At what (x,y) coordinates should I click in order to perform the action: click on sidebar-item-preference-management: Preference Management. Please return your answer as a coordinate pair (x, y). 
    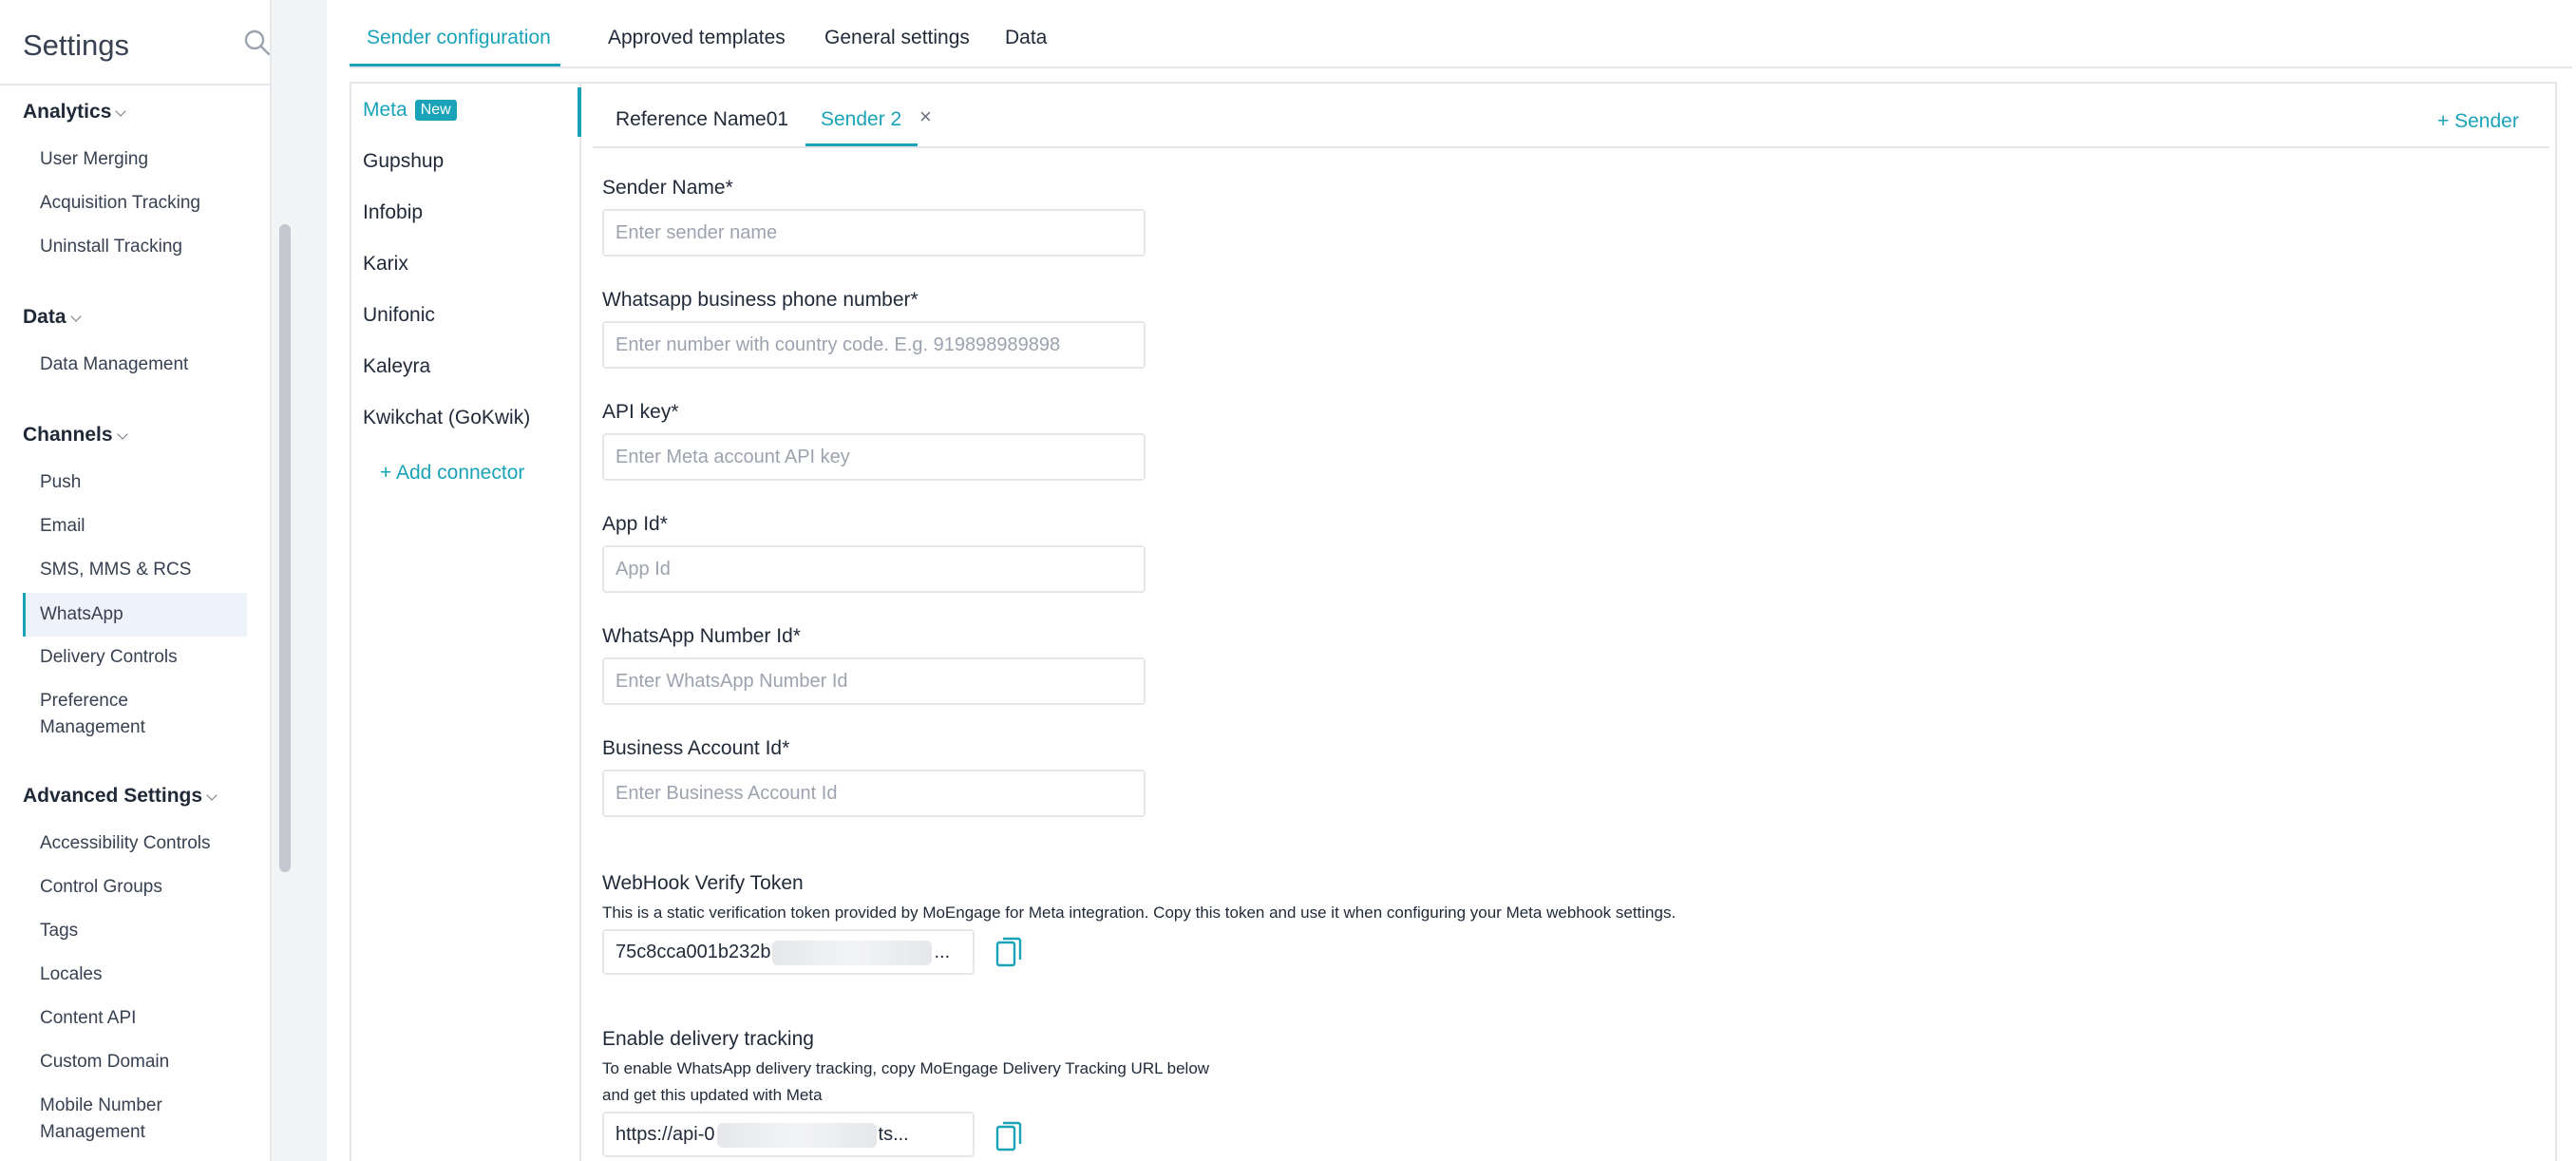
    Looking at the image, I should click on (135, 714).